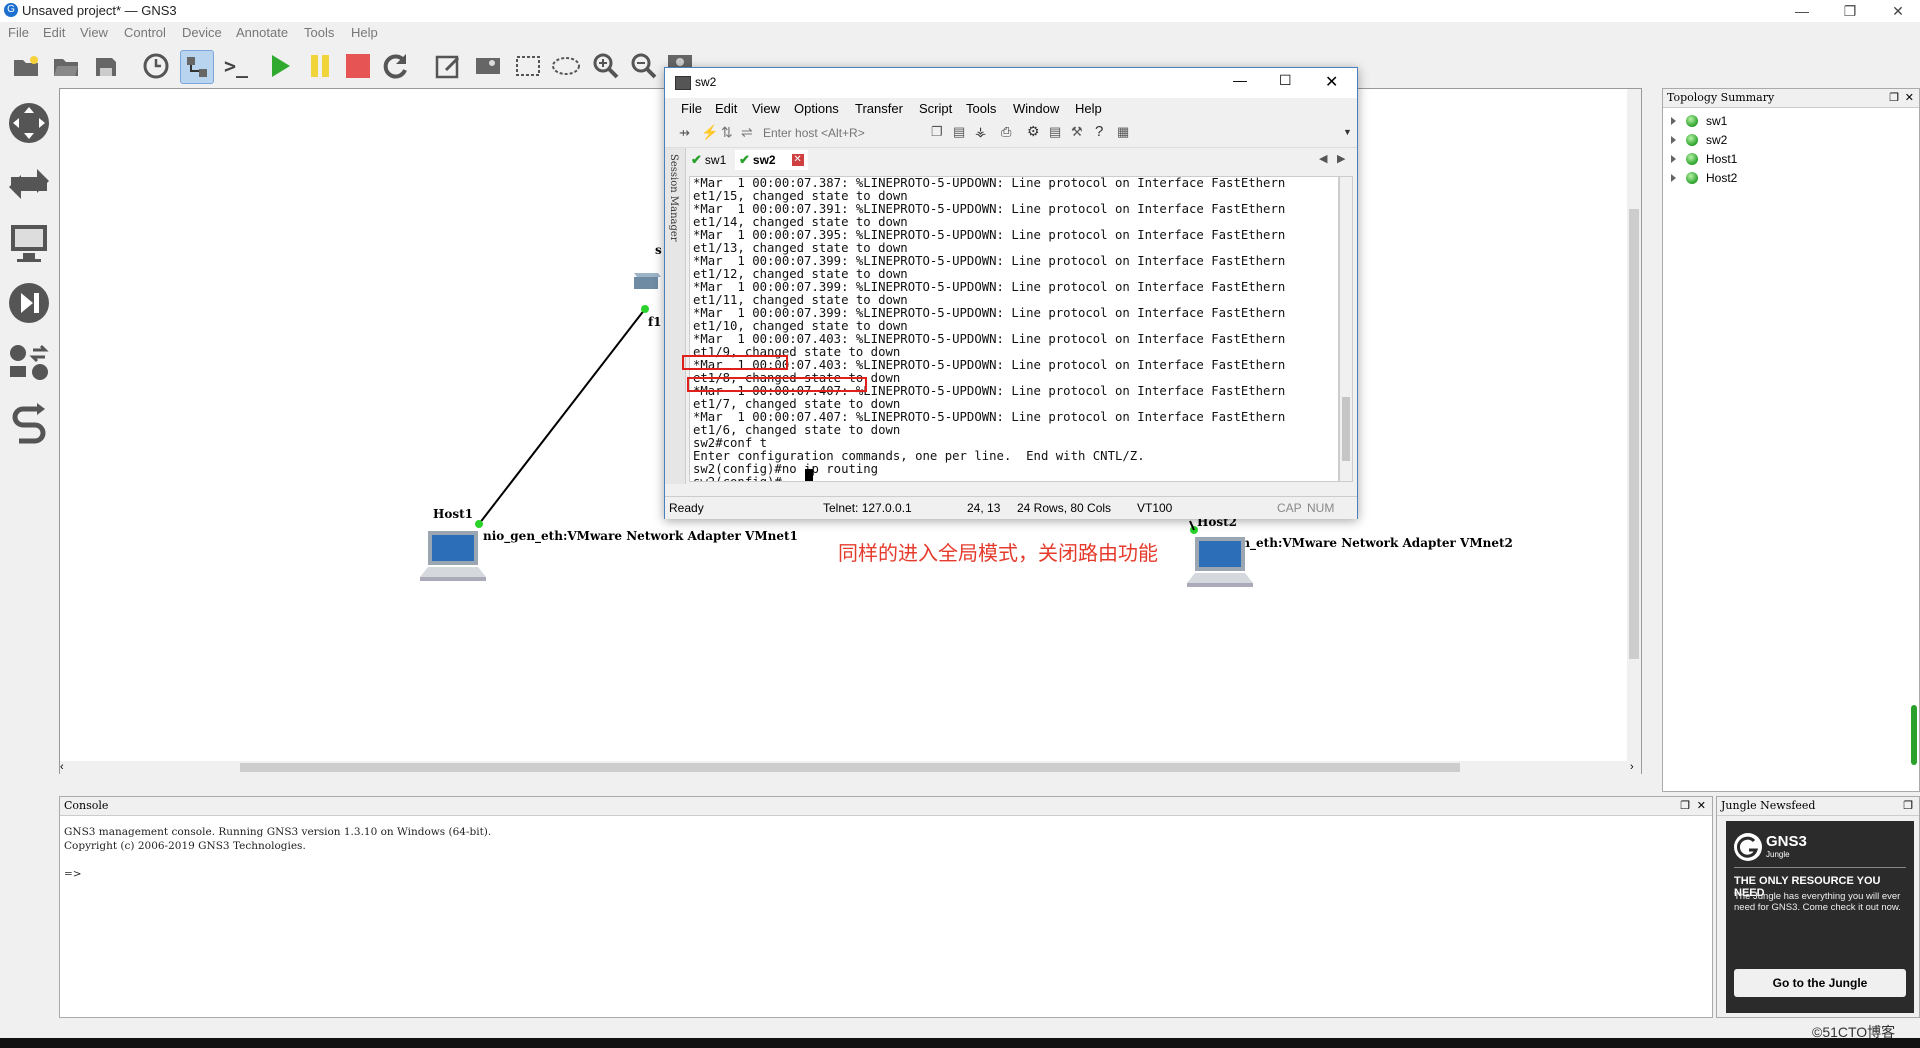 Image resolution: width=1920 pixels, height=1048 pixels. What do you see at coordinates (691, 108) in the screenshot?
I see `crt-menu-file: File` at bounding box center [691, 108].